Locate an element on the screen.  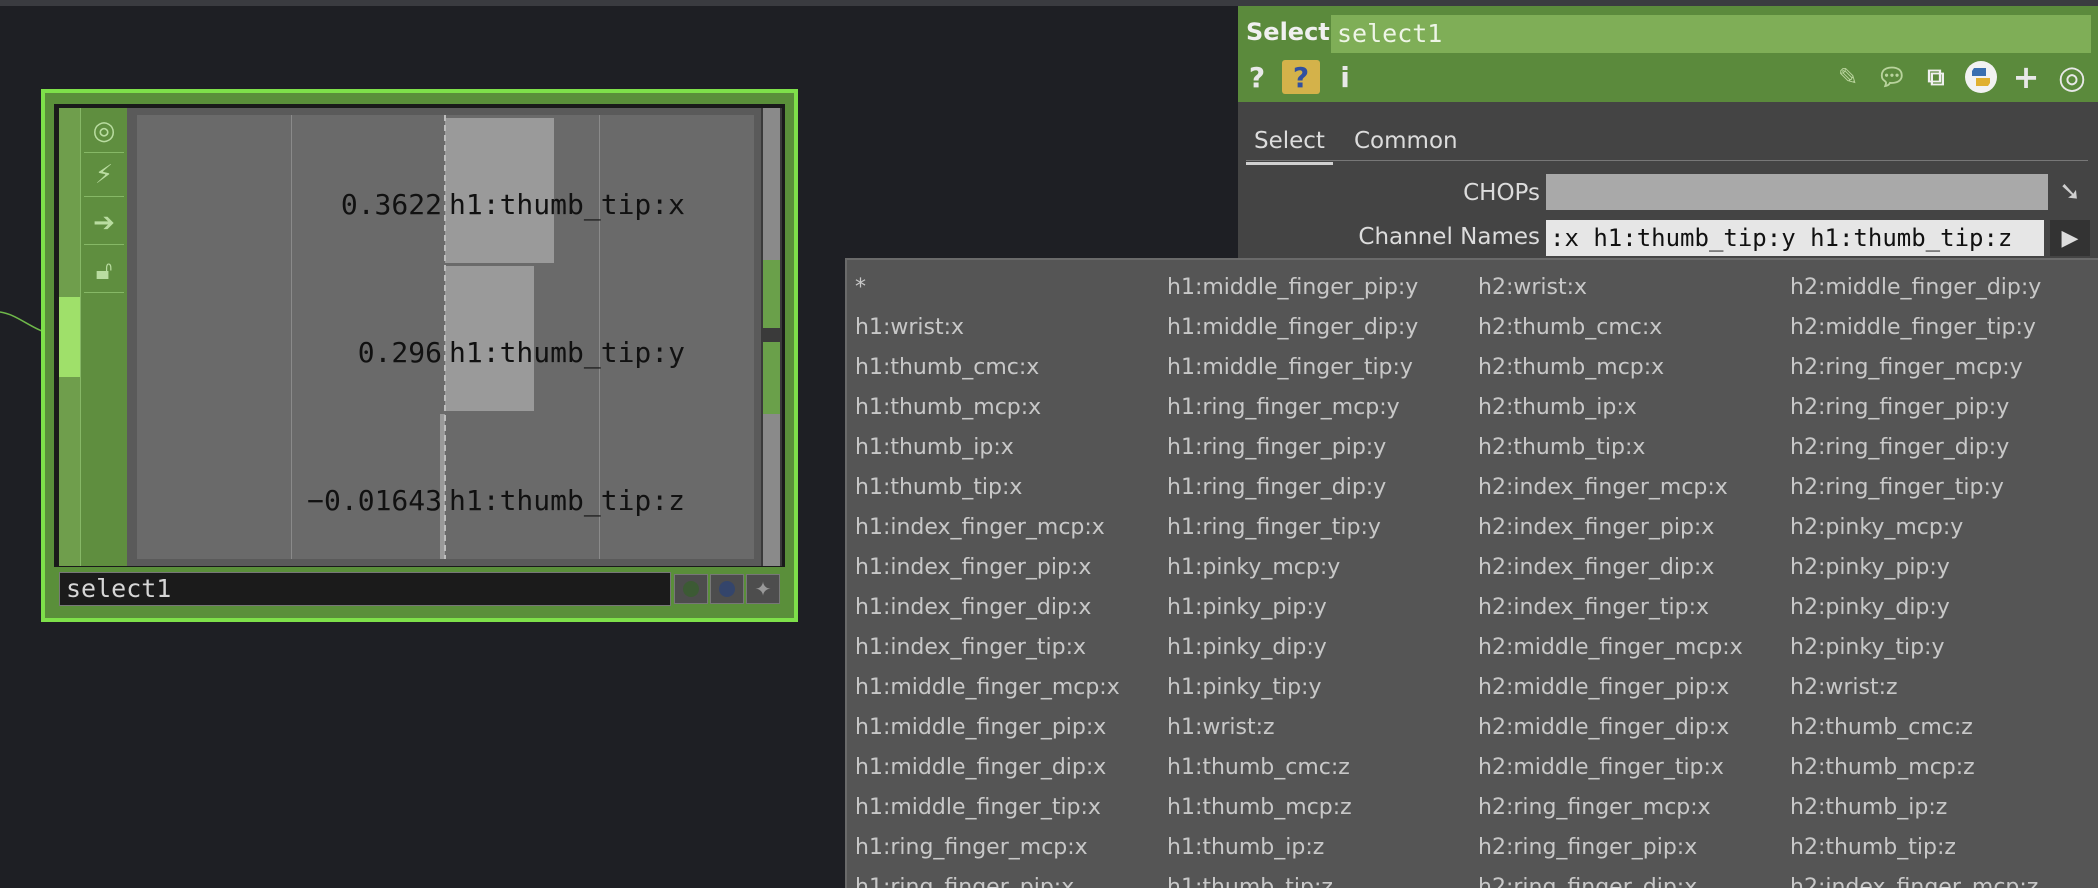
dropdown-item: h1:thumb_tip:x is located at coordinates (987, 488).